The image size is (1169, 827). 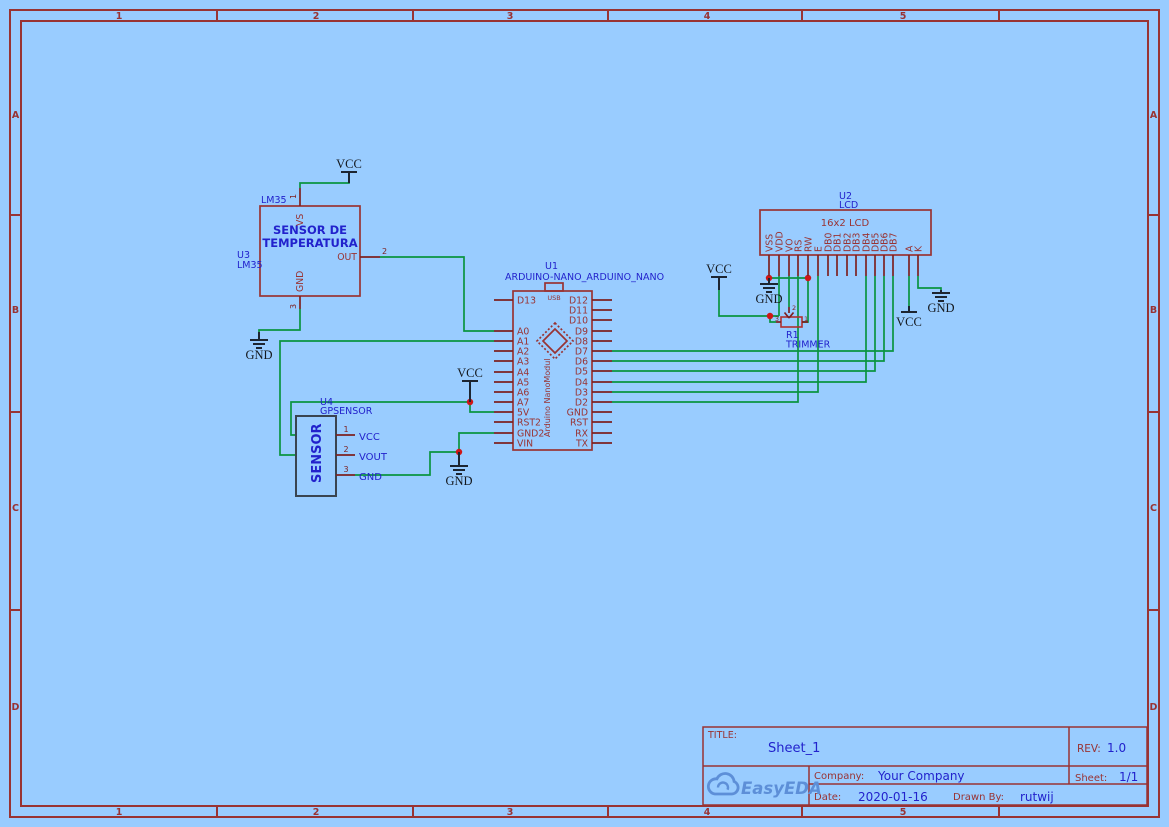 I want to click on lcd-pin-label: DB7, so click(x=894, y=242).